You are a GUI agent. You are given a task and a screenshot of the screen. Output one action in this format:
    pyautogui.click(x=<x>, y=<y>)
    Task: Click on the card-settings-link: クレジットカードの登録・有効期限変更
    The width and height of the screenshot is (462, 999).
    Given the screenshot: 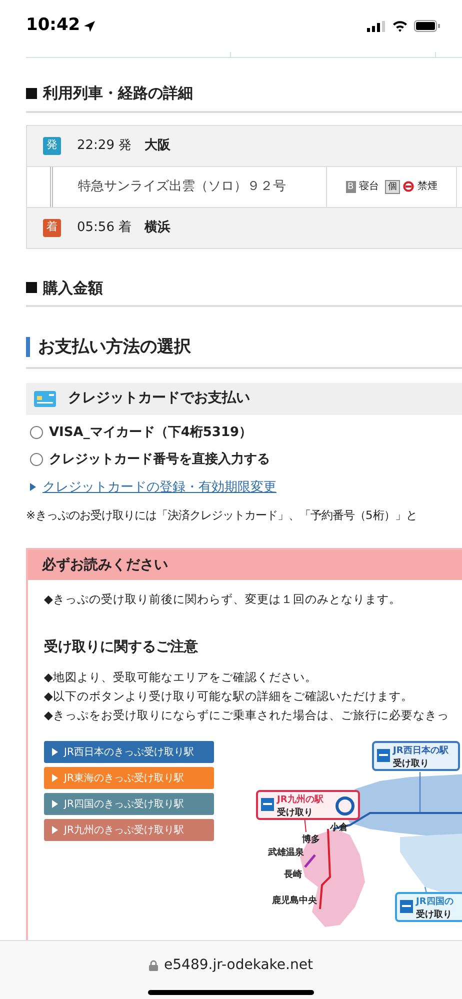 What is the action you would take?
    pyautogui.click(x=159, y=487)
    